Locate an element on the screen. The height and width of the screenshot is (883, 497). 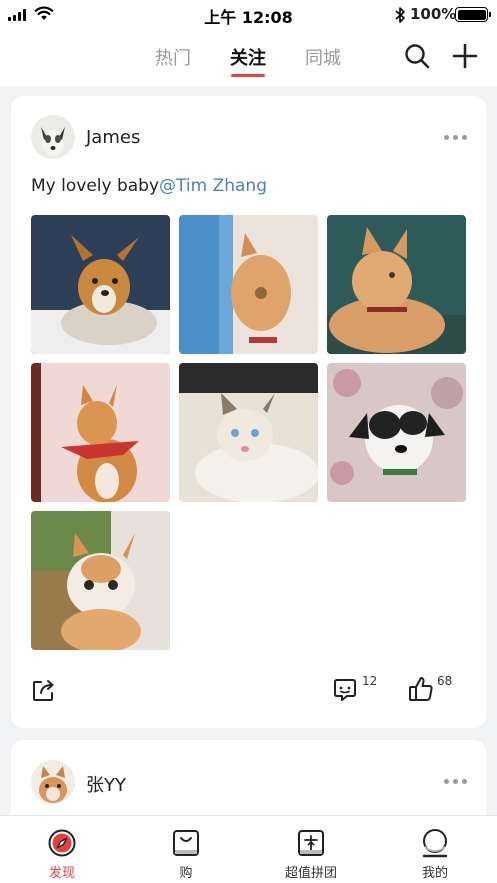
compass-icon is located at coordinates (62, 843).